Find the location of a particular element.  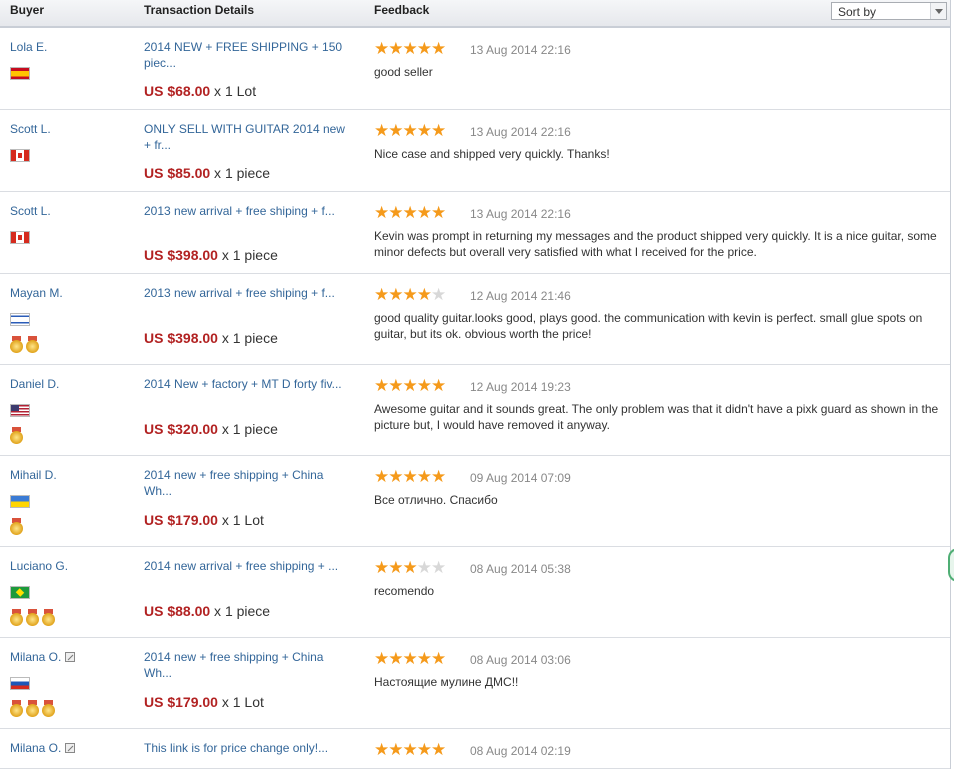

feedback-date: 12 Aug 2014 21:46 is located at coordinates (520, 296).